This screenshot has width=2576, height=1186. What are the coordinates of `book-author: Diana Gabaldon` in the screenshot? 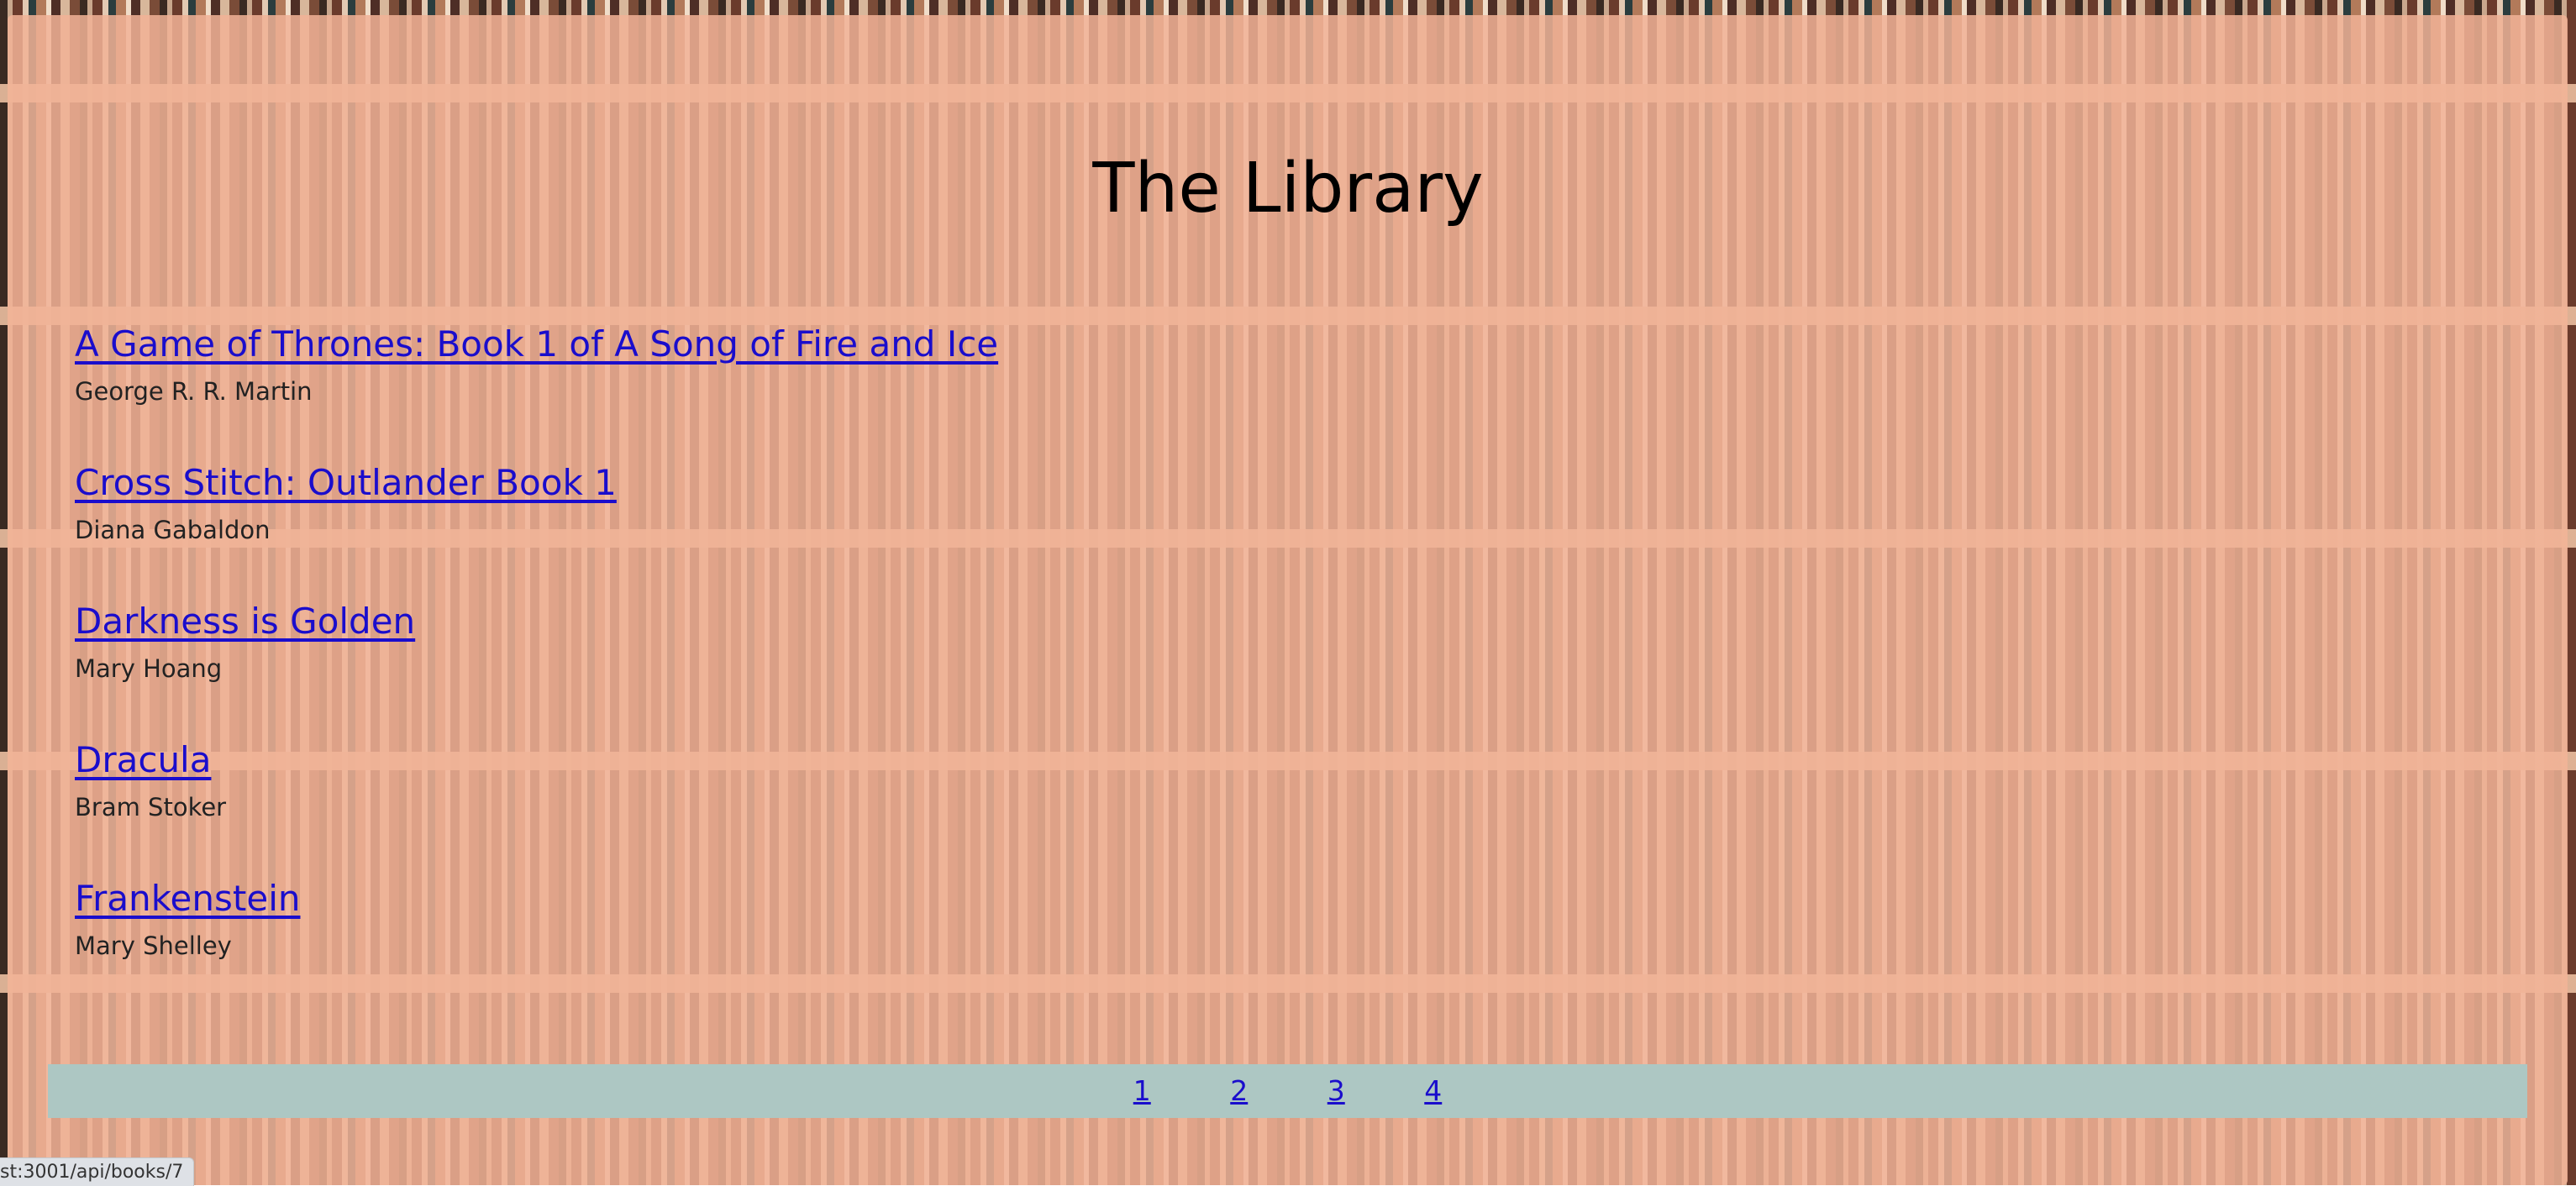 It's located at (173, 530).